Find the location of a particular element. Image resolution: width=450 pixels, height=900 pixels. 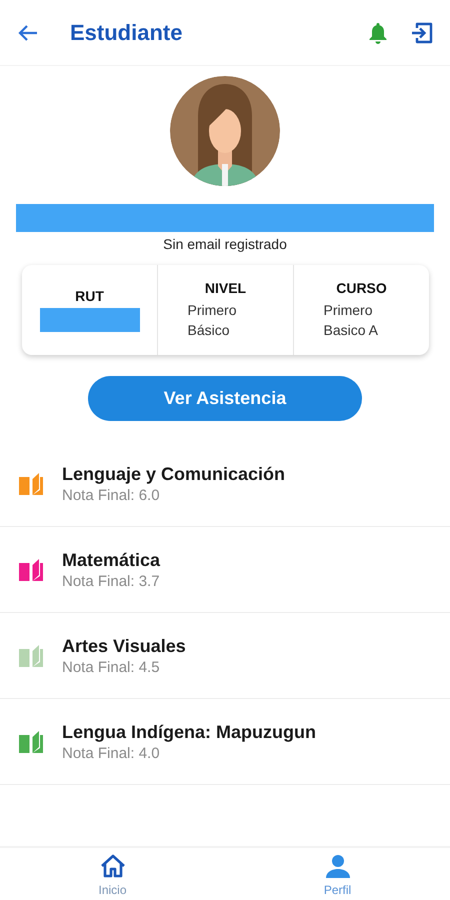

home-icon is located at coordinates (113, 866).